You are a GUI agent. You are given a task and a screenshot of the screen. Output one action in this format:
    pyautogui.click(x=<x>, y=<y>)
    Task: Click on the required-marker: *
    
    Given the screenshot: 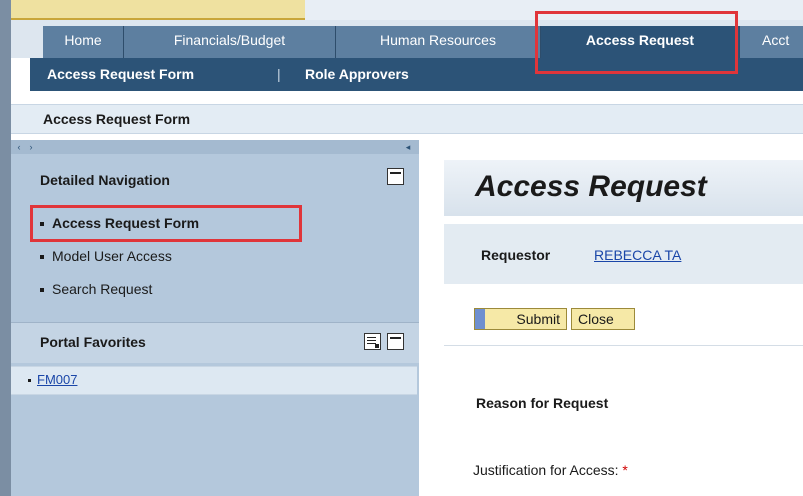 What is the action you would take?
    pyautogui.click(x=625, y=470)
    